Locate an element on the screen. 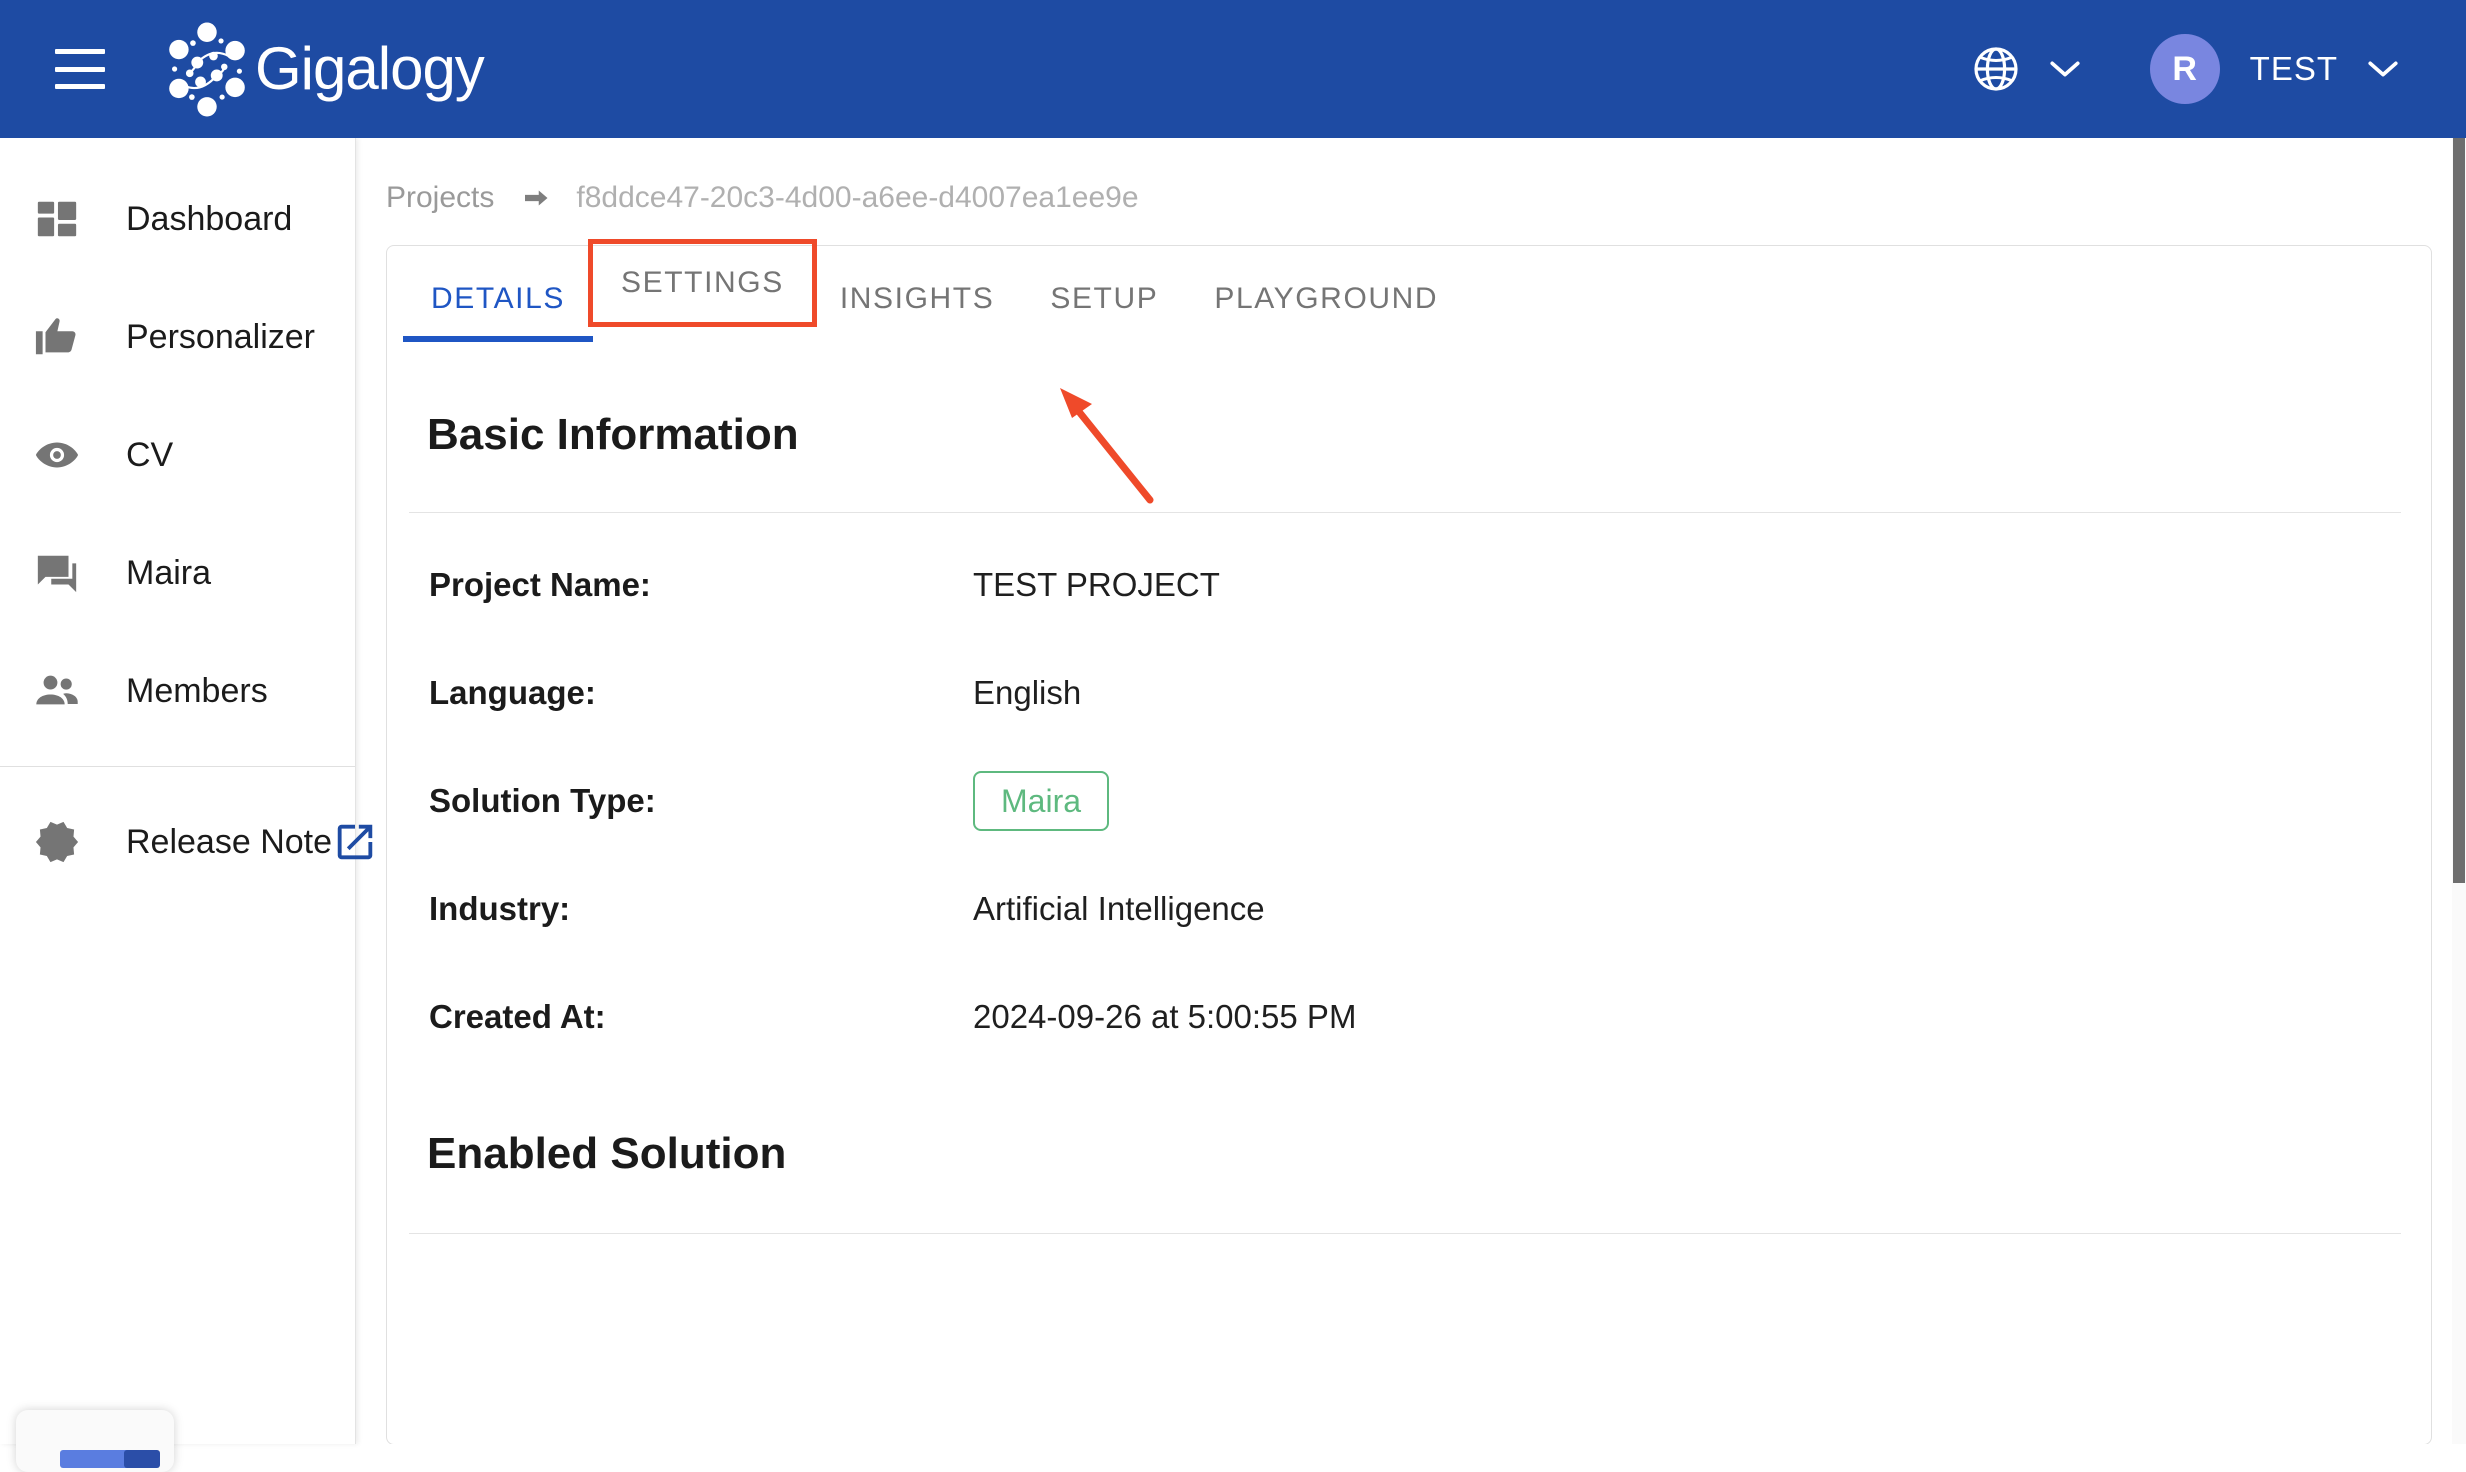  eye-icon is located at coordinates (57, 455).